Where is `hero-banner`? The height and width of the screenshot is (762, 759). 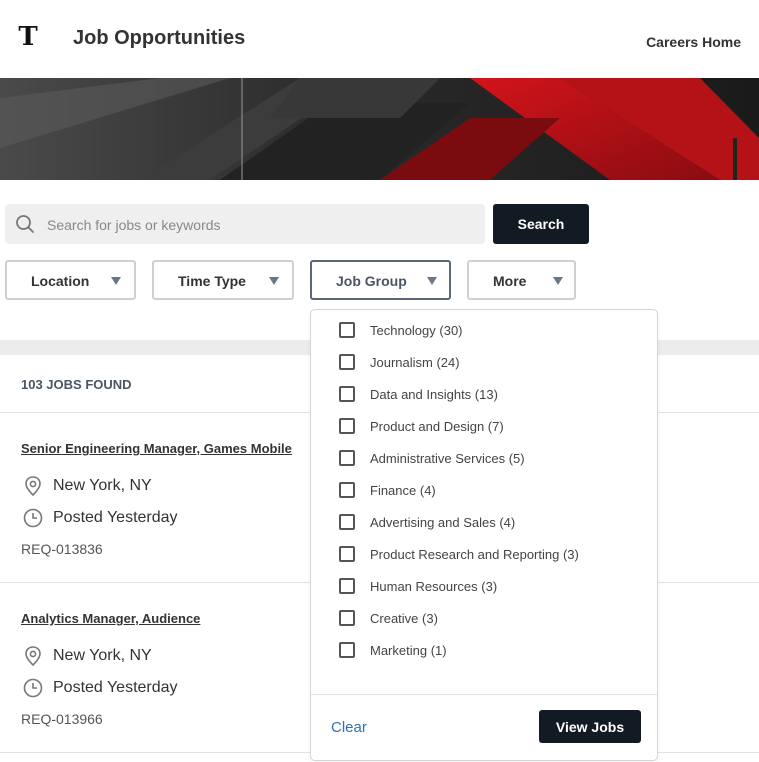
hero-banner is located at coordinates (379, 129).